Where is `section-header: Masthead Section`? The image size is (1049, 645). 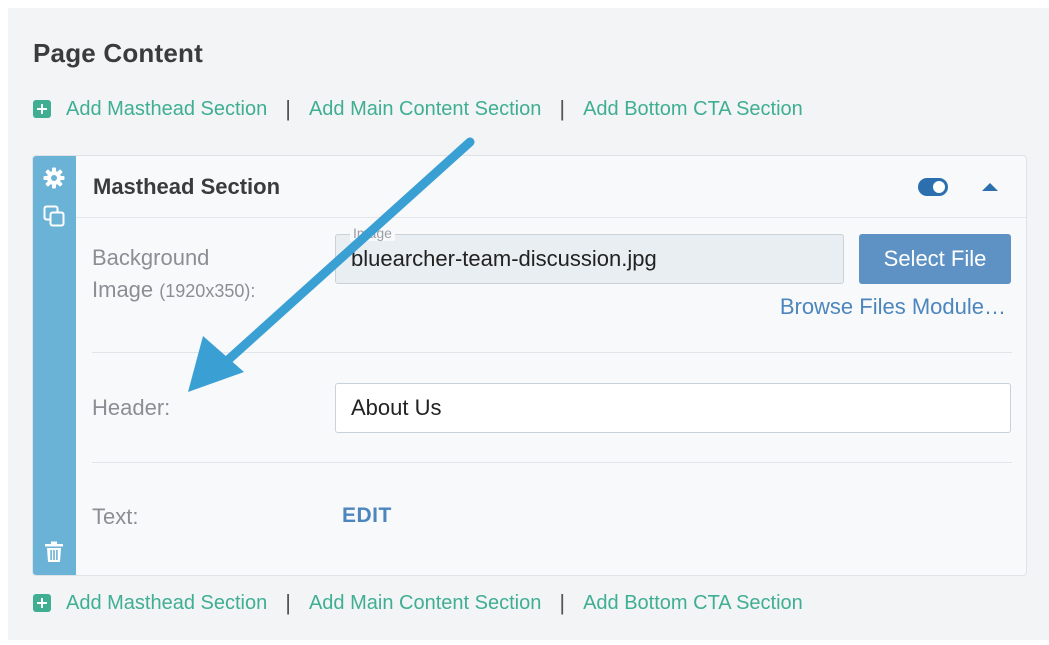 section-header: Masthead Section is located at coordinates (551, 187).